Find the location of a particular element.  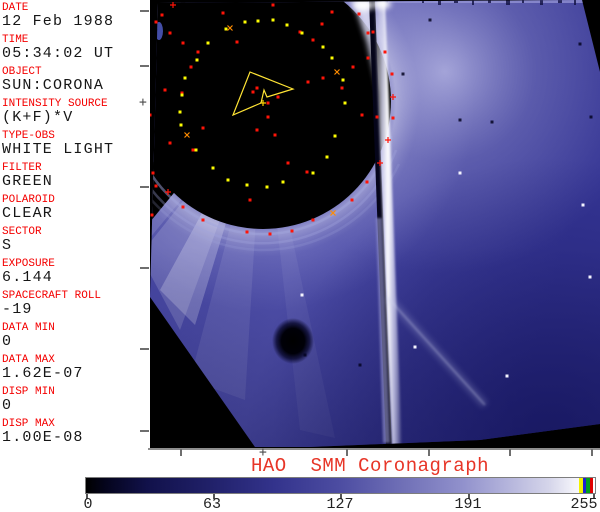

metadata-field: EXPOSURE 6.144 is located at coordinates (76, 271).